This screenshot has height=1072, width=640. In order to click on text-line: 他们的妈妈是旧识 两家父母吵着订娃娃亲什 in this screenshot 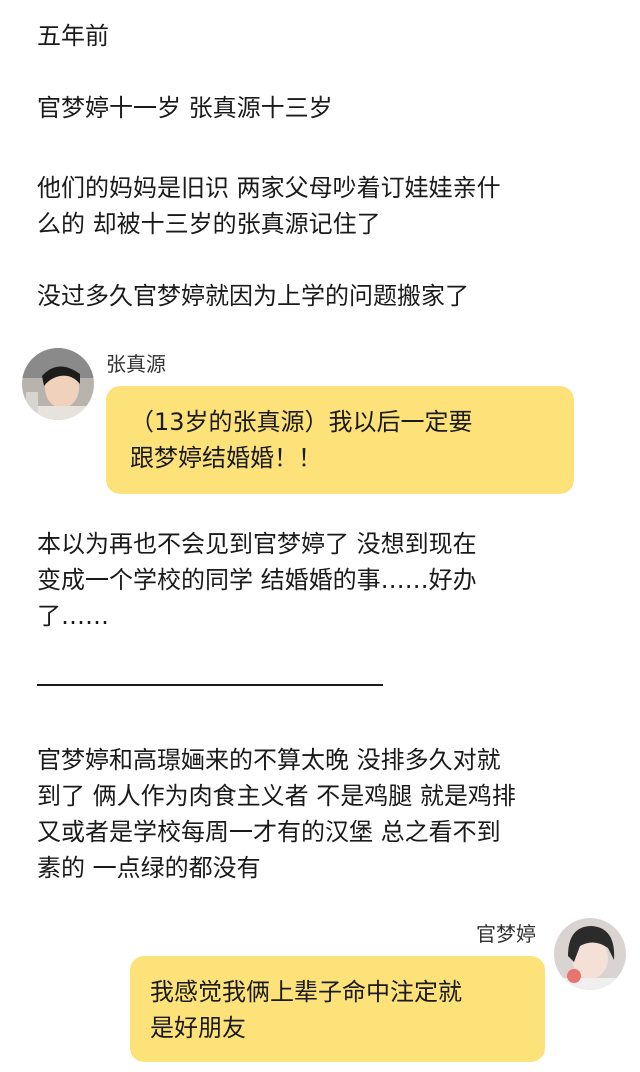, I will do `click(269, 188)`.